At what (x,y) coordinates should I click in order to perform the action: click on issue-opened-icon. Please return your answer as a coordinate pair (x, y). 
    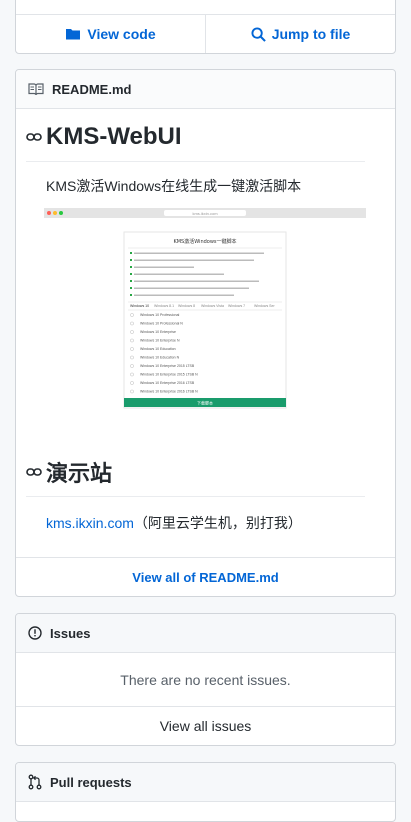
    Looking at the image, I should click on (35, 633).